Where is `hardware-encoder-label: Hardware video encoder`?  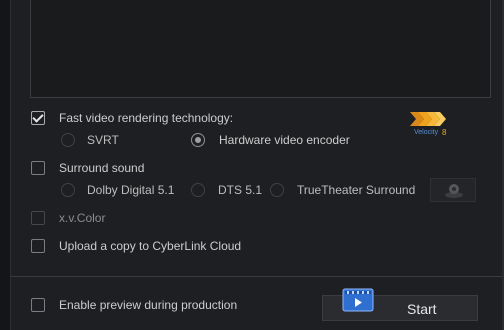
hardware-encoder-label: Hardware video encoder is located at coordinates (284, 140).